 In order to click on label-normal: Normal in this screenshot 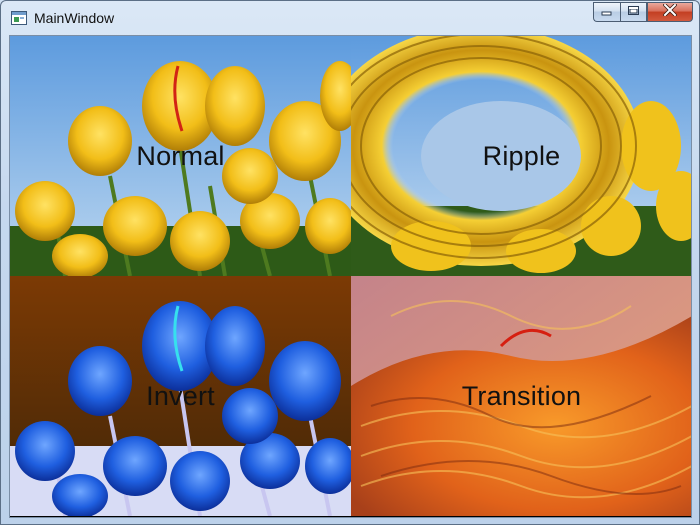, I will do `click(180, 155)`.